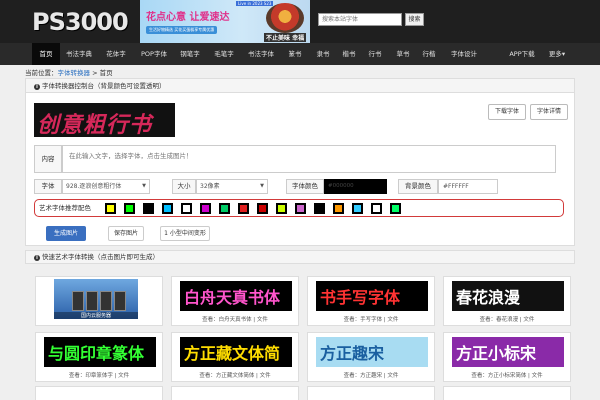 The image size is (600, 400). Describe the element at coordinates (232, 297) in the screenshot. I see `font-sample-text: 白舟天真书体` at that location.